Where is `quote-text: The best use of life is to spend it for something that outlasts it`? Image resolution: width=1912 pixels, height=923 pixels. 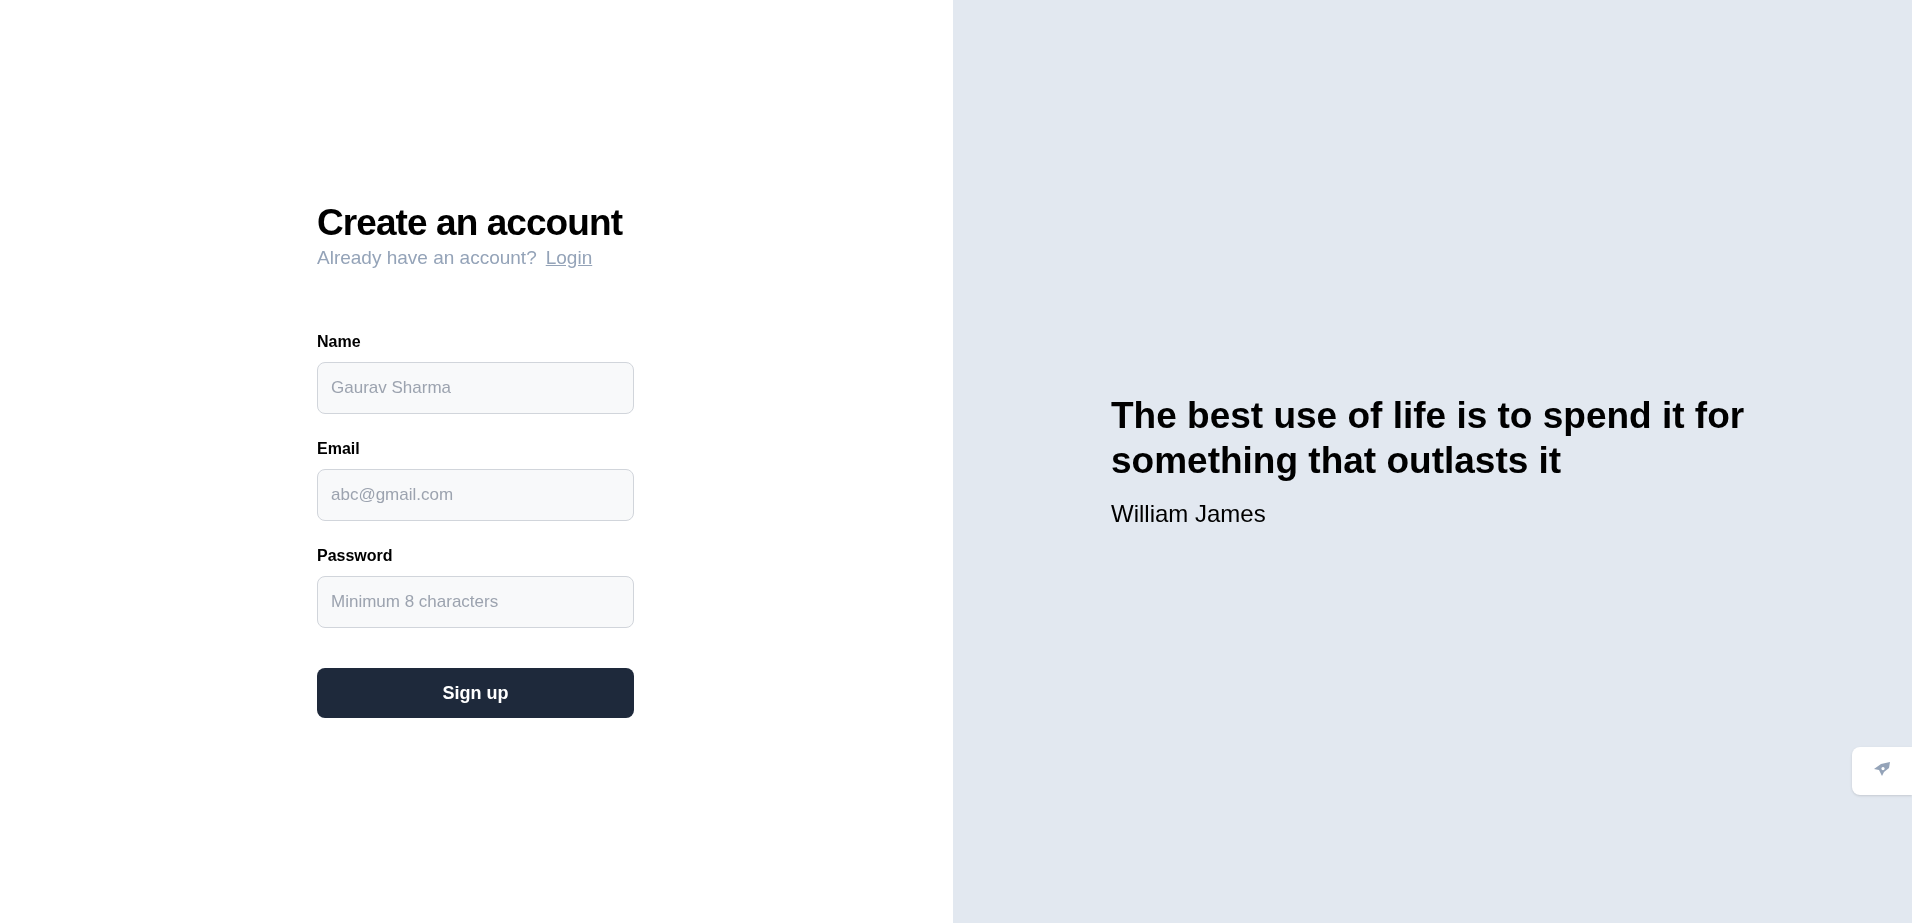 quote-text: The best use of life is to spend it for something that outlasts it is located at coordinates (1428, 438).